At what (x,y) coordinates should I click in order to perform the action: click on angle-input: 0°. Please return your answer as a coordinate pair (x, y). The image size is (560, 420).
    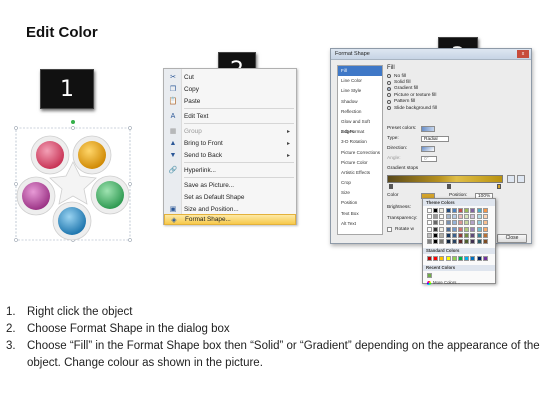
    Looking at the image, I should click on (429, 158).